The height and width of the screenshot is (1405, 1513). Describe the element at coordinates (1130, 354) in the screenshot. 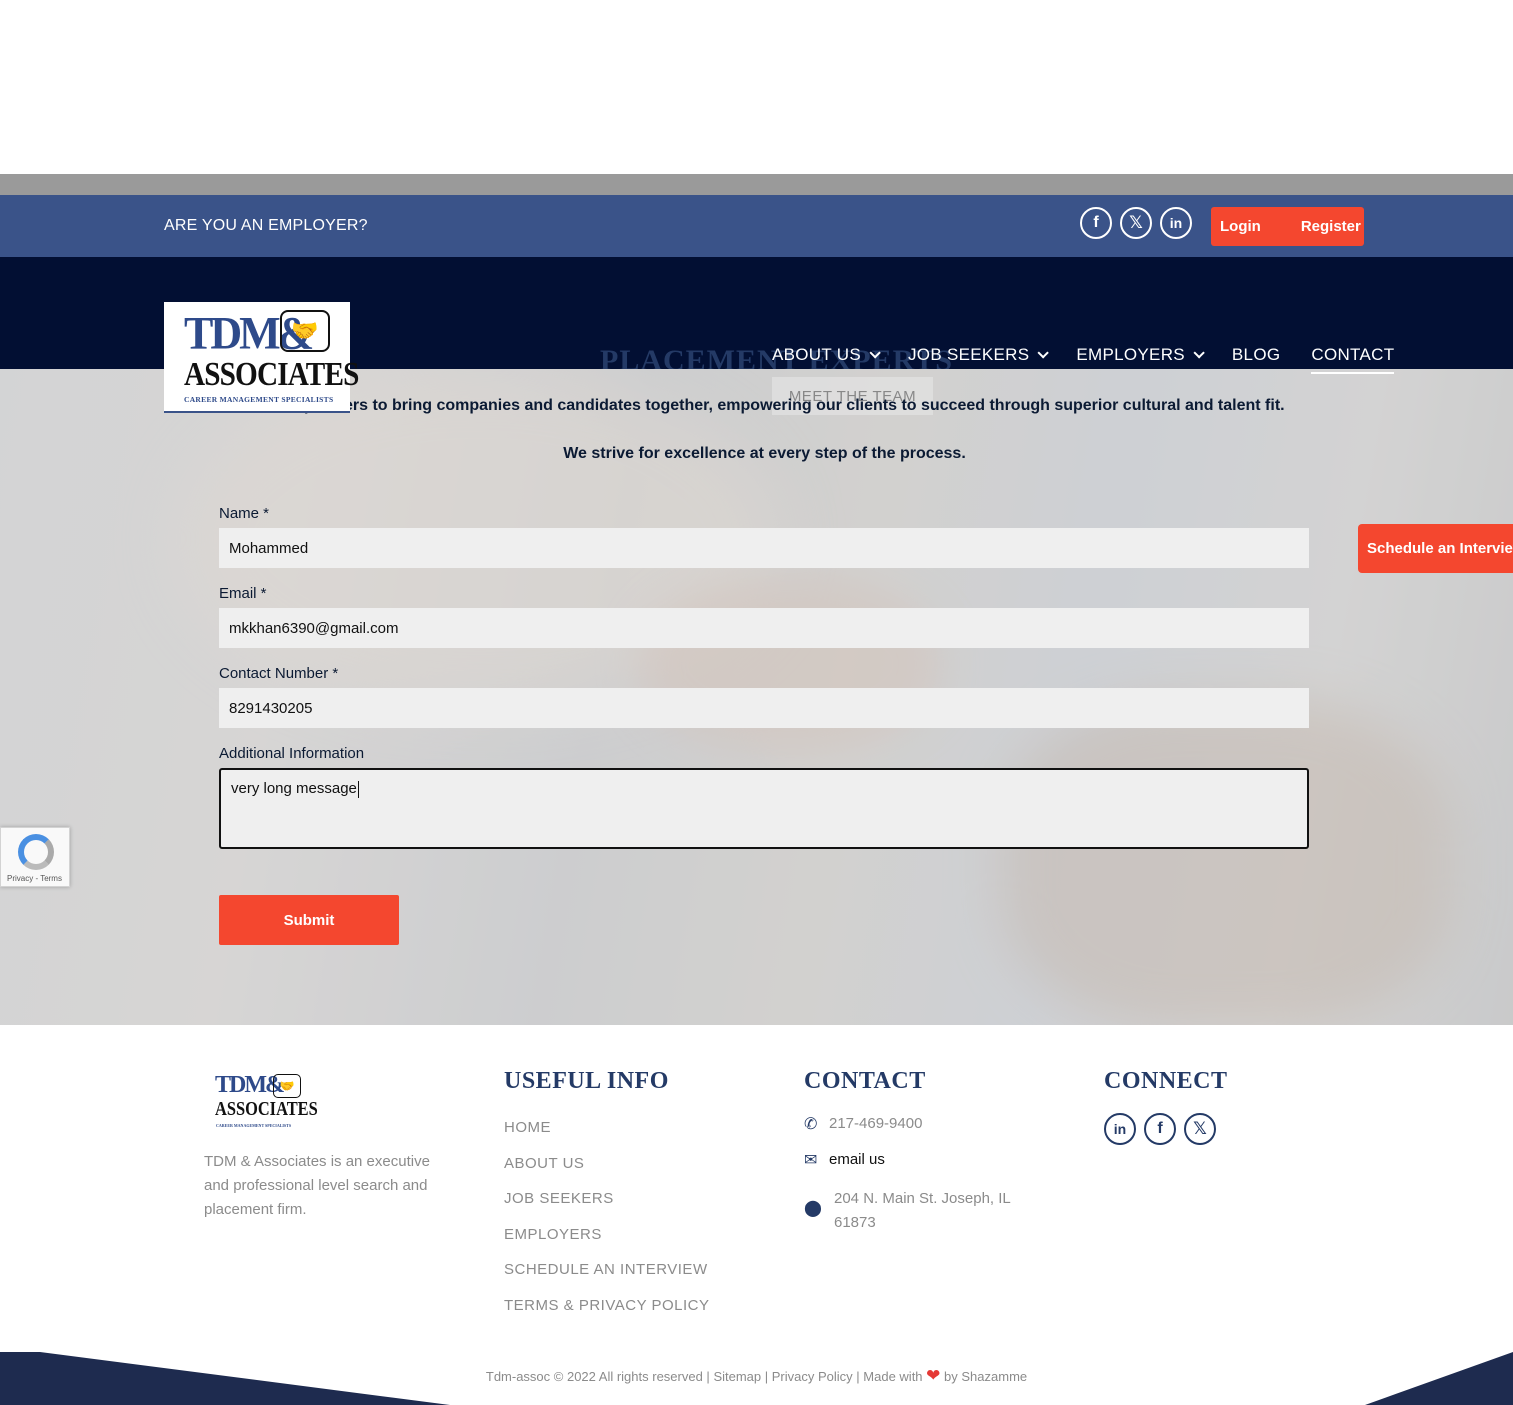

I see `nav-employers-label: EMPLOYERS` at that location.